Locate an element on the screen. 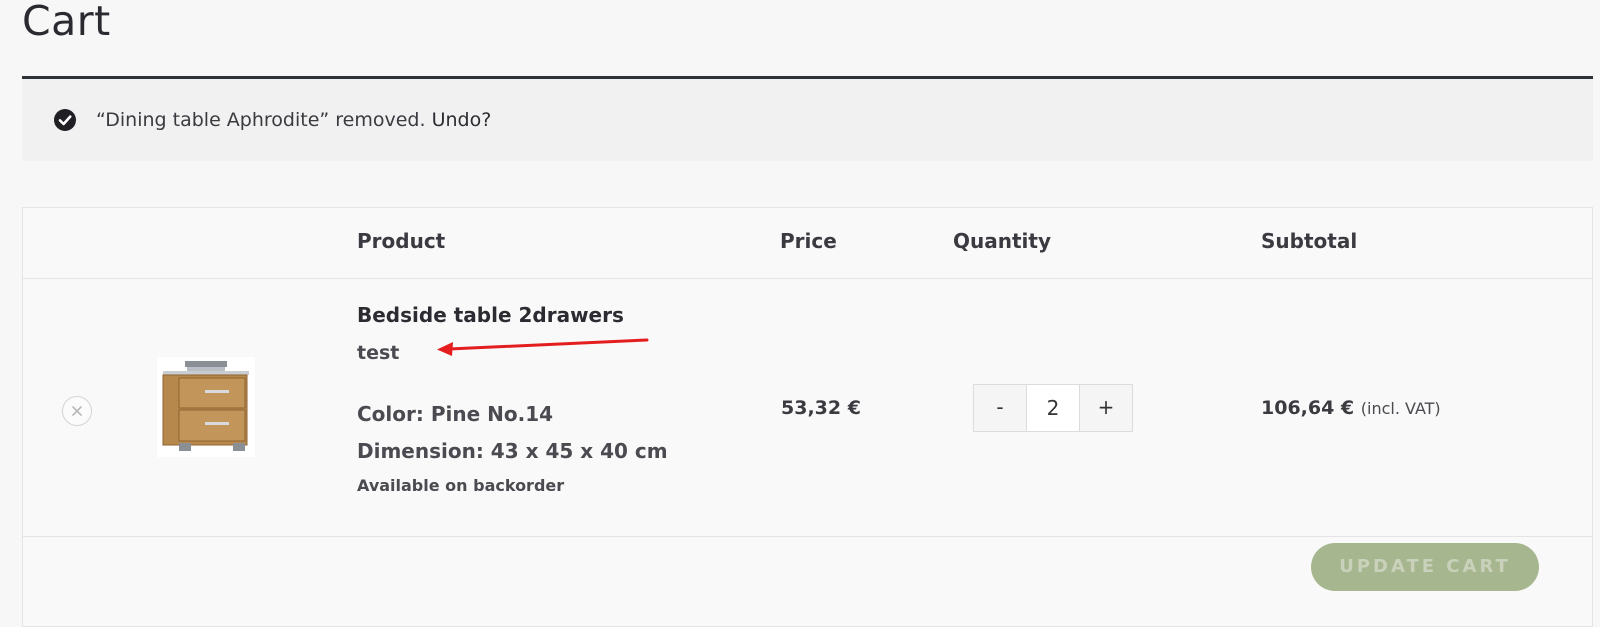 This screenshot has height=627, width=1600. red-arrow-icon is located at coordinates (543, 347).